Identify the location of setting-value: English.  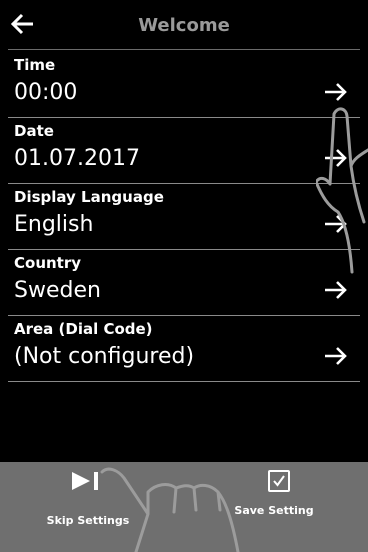
(54, 224).